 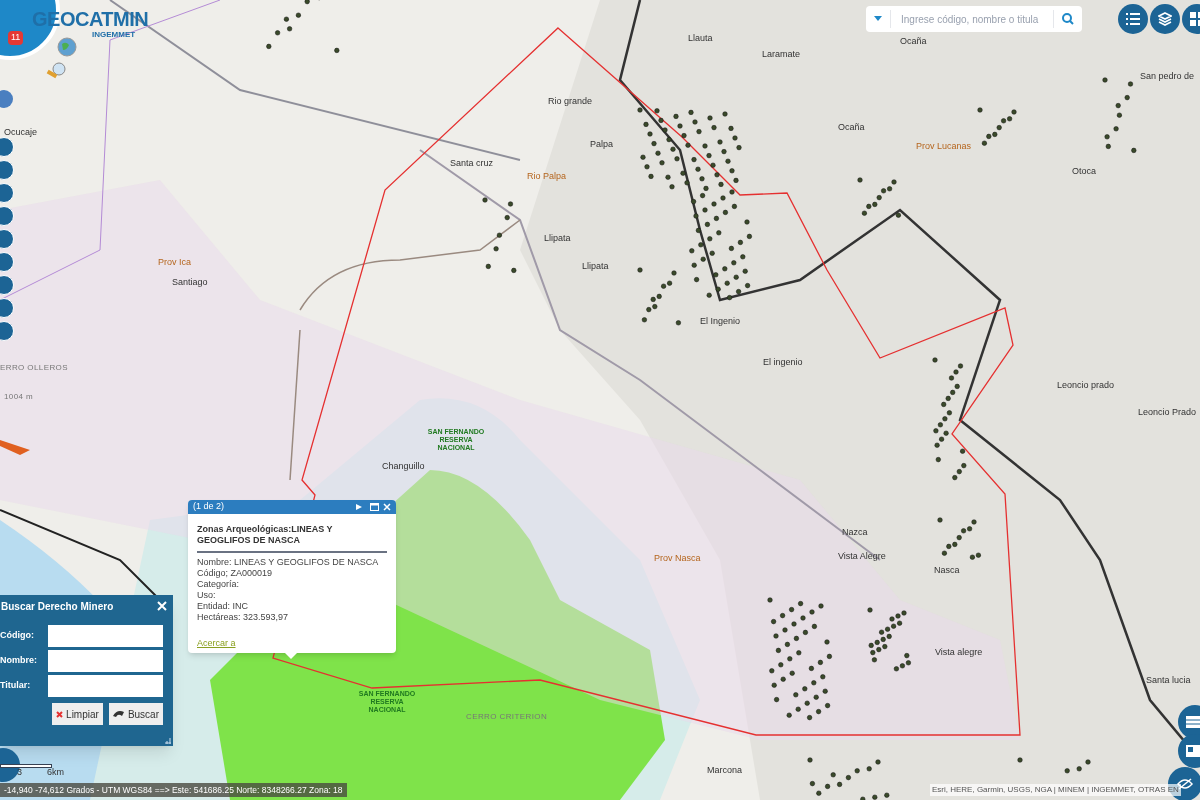 I want to click on next-icon, so click(x=359, y=507).